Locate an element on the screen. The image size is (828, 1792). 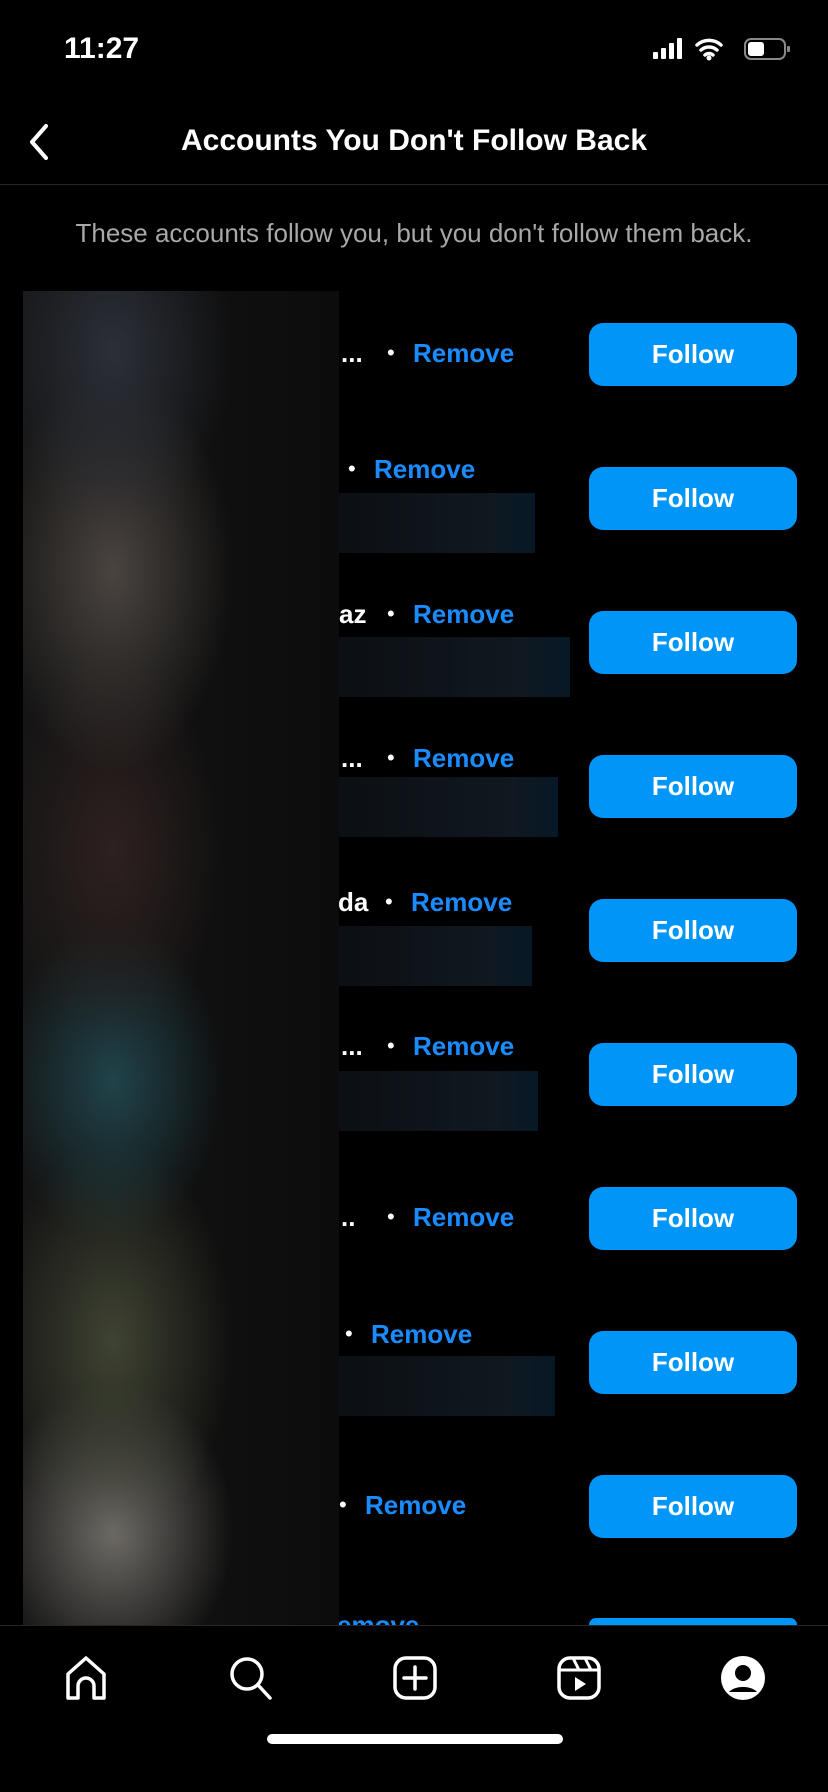
profile-icon is located at coordinates (743, 1678).